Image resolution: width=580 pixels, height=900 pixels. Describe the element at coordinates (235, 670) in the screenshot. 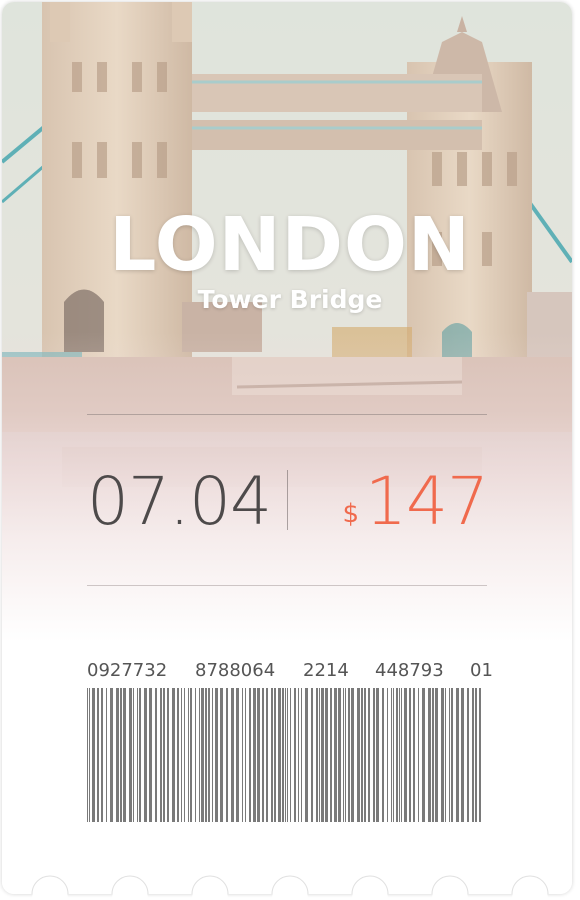

I see `barcode-digits-2: 8788064` at that location.